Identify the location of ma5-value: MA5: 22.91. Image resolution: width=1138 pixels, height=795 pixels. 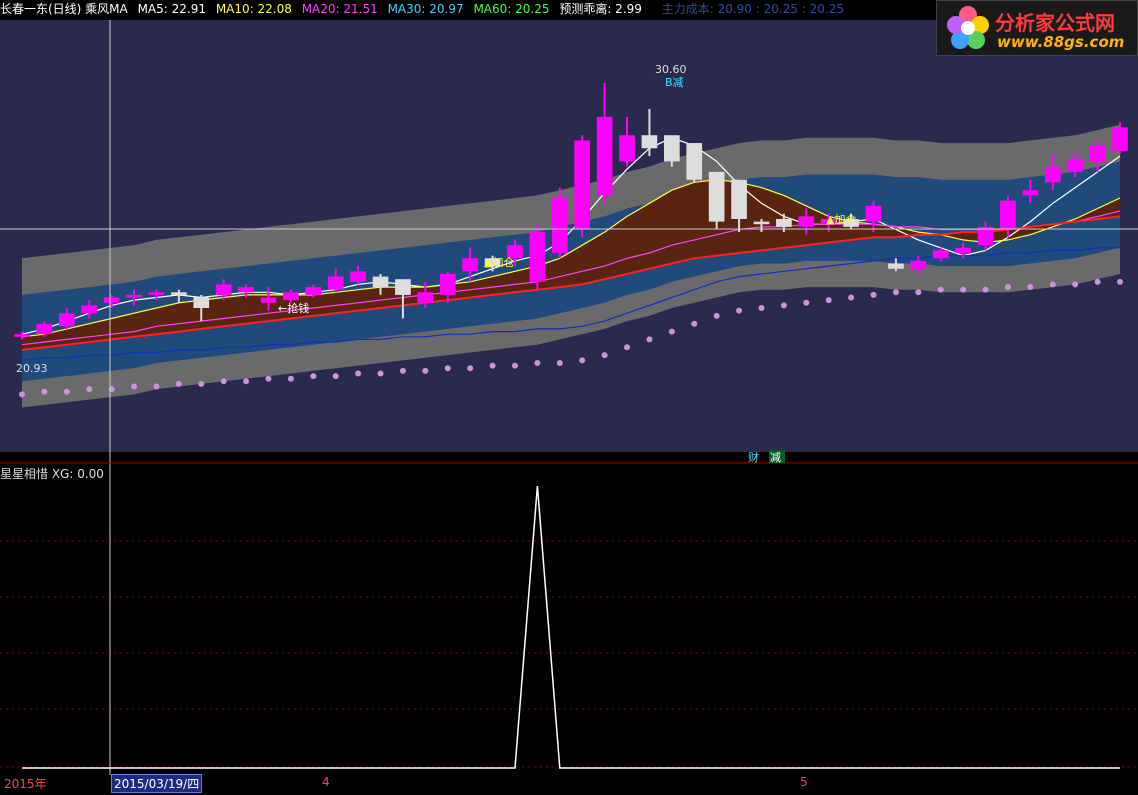
(171, 9).